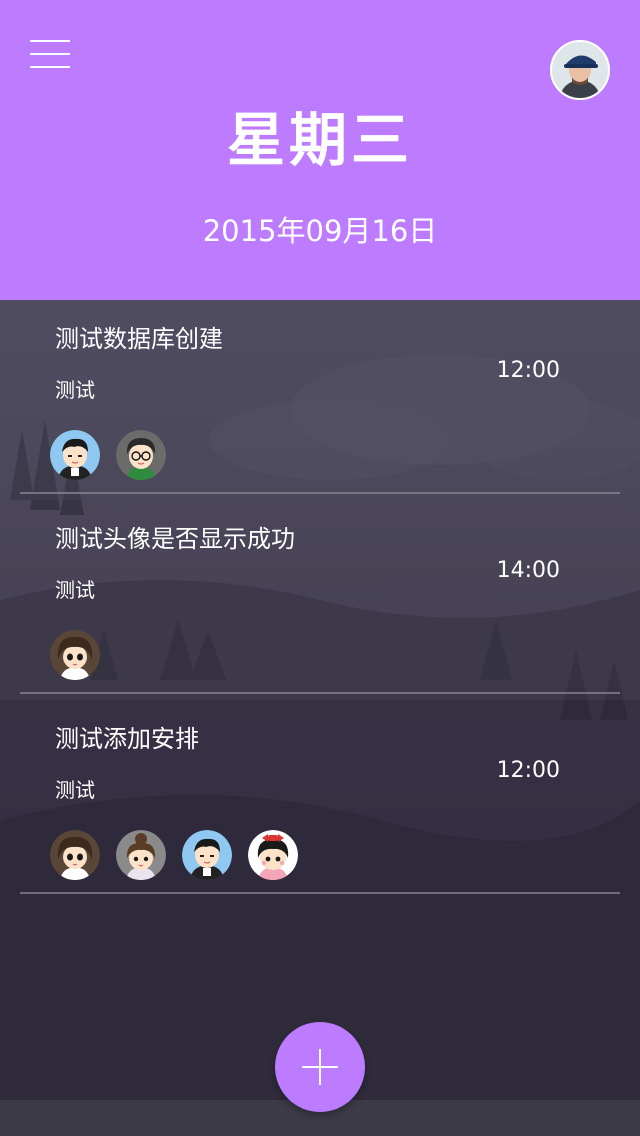 The height and width of the screenshot is (1136, 640). Describe the element at coordinates (127, 739) in the screenshot. I see `schedule-title: 测试添加安排` at that location.